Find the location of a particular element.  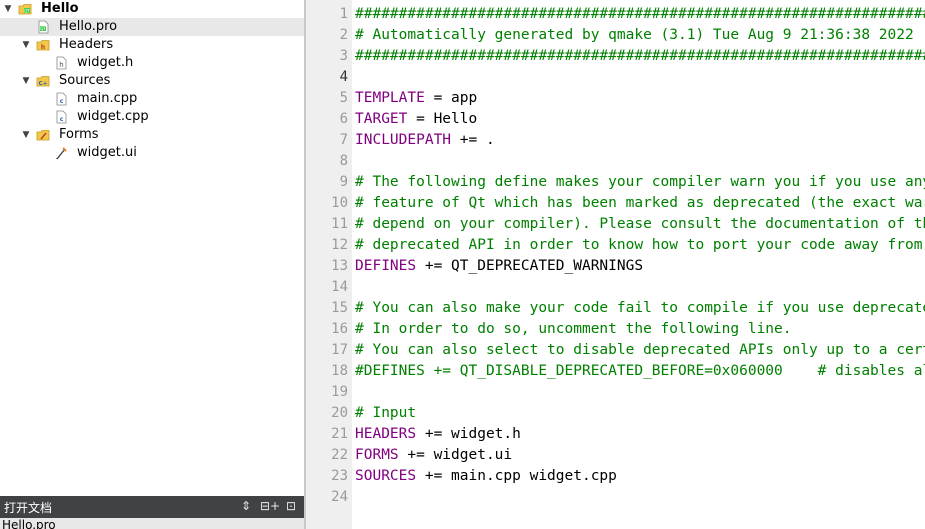

tree-item-widget-ui: widget.ui is located at coordinates (152, 153).